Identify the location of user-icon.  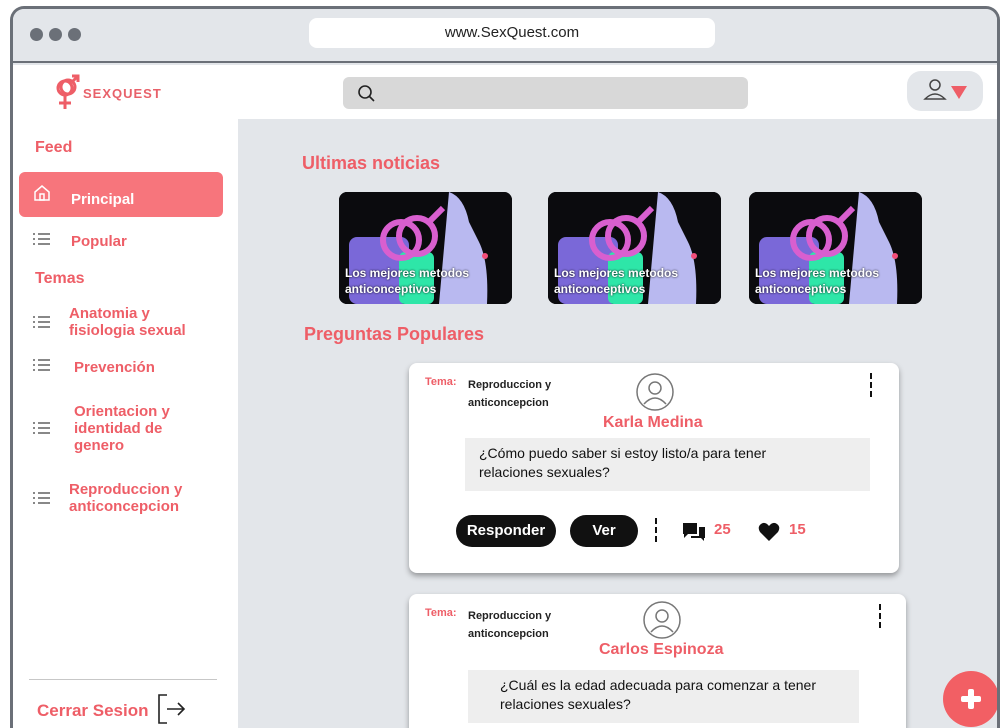
(945, 89).